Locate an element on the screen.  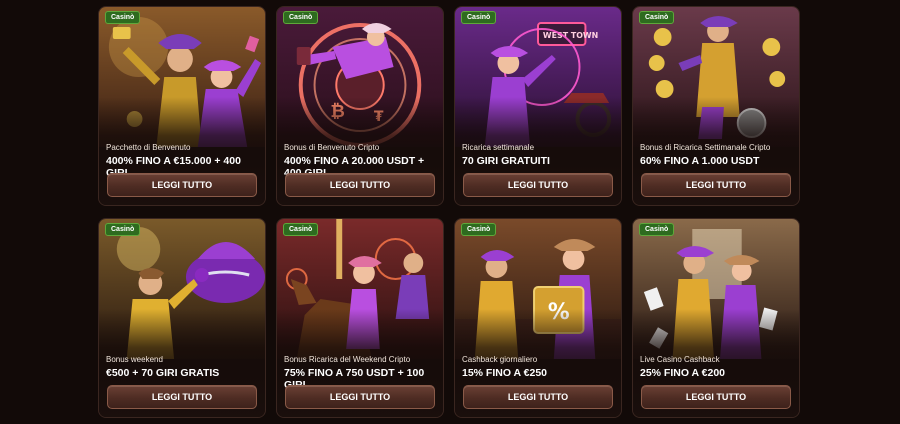
promo-subtitle: Ricarica settimanale is located at coordinates (498, 147).